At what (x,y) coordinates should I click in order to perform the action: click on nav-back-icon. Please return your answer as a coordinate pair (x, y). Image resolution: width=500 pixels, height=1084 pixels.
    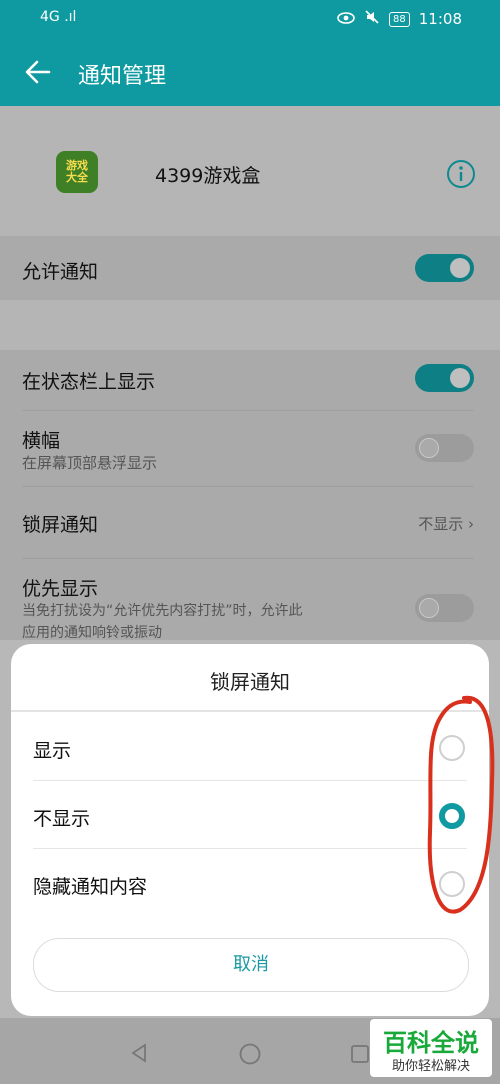
    Looking at the image, I should click on (139, 1055).